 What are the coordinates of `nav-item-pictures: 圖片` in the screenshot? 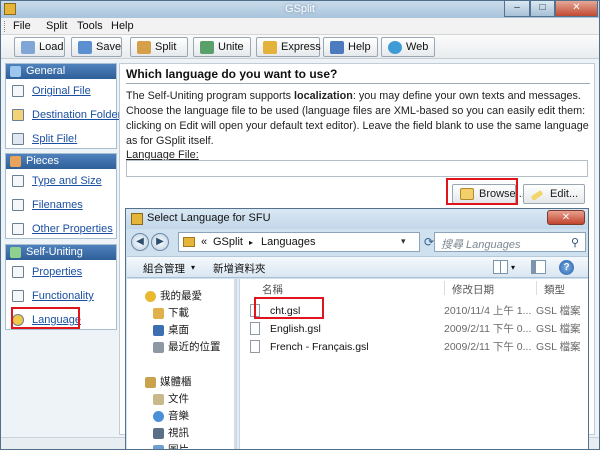 It's located at (181, 446).